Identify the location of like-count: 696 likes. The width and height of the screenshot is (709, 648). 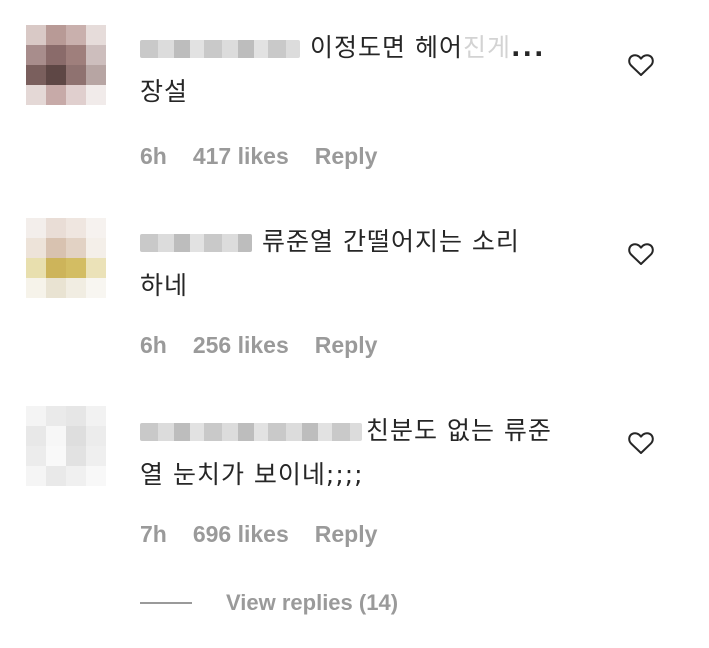
(241, 534).